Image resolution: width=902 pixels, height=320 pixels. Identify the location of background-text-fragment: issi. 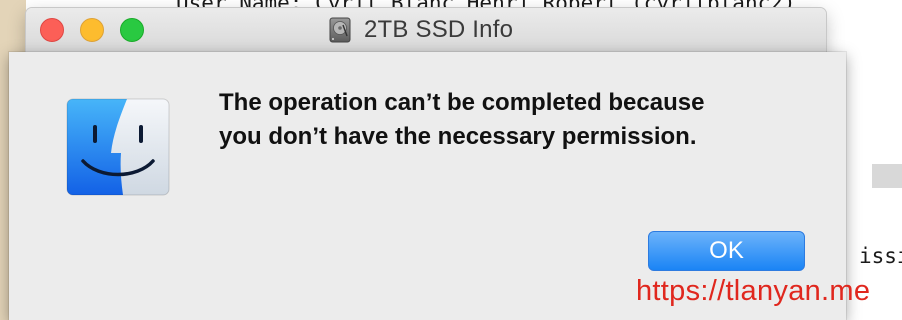
(880, 256).